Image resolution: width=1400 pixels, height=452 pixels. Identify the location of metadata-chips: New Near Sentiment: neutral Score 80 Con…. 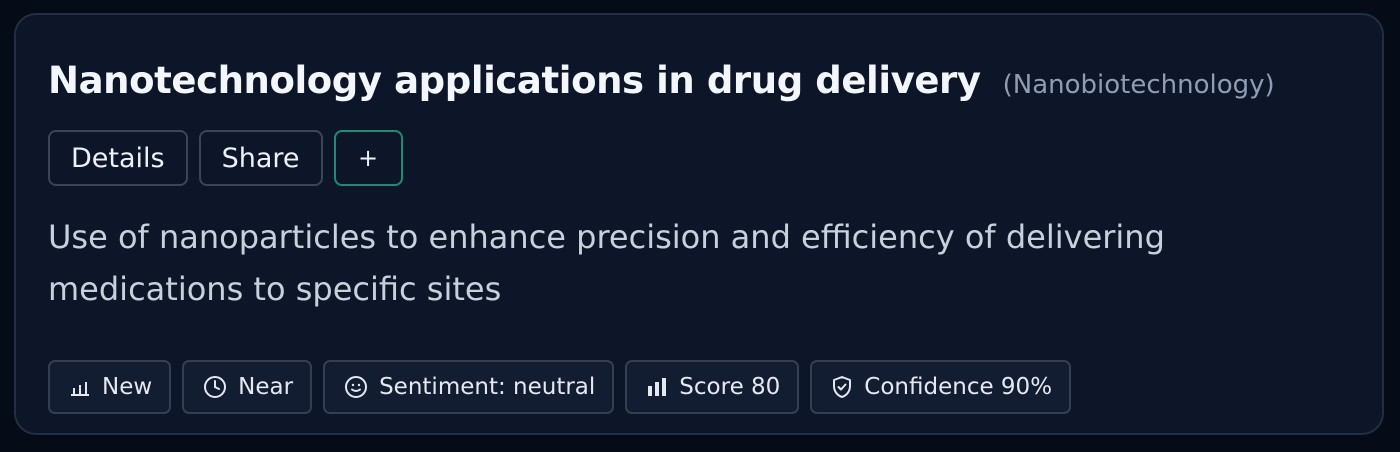
(560, 387).